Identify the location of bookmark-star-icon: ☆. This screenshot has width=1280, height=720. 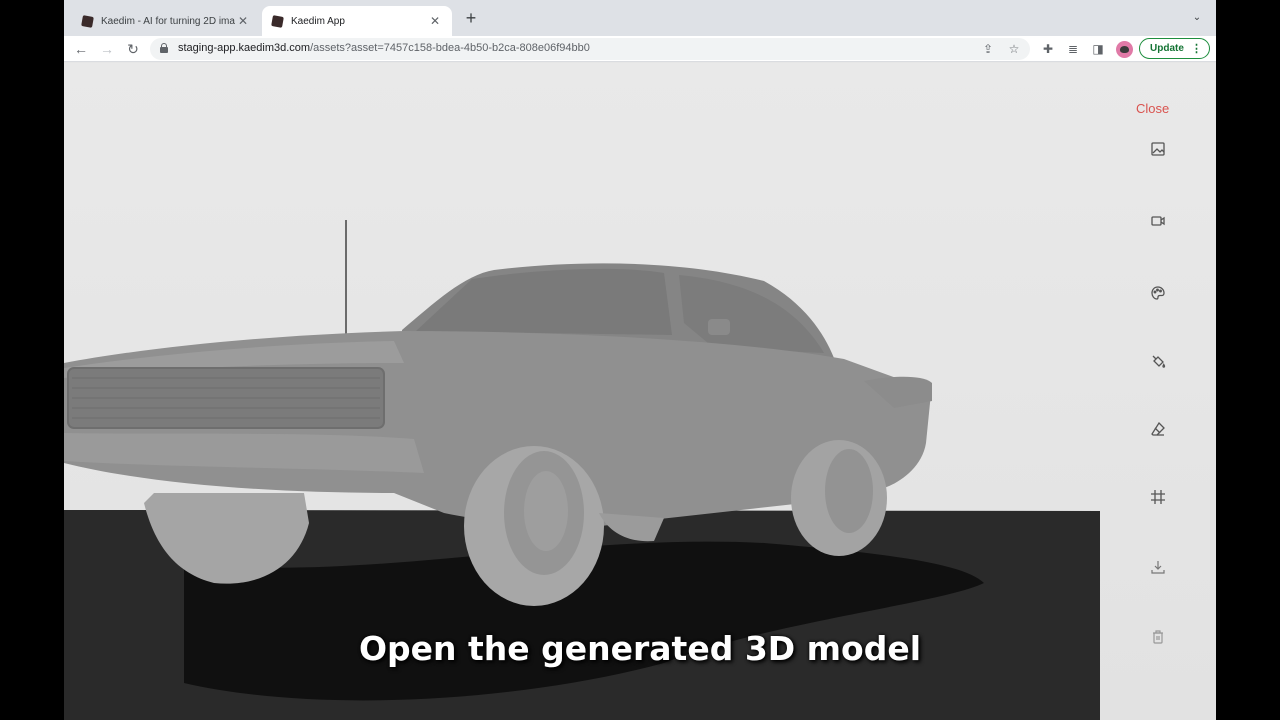
(1014, 49).